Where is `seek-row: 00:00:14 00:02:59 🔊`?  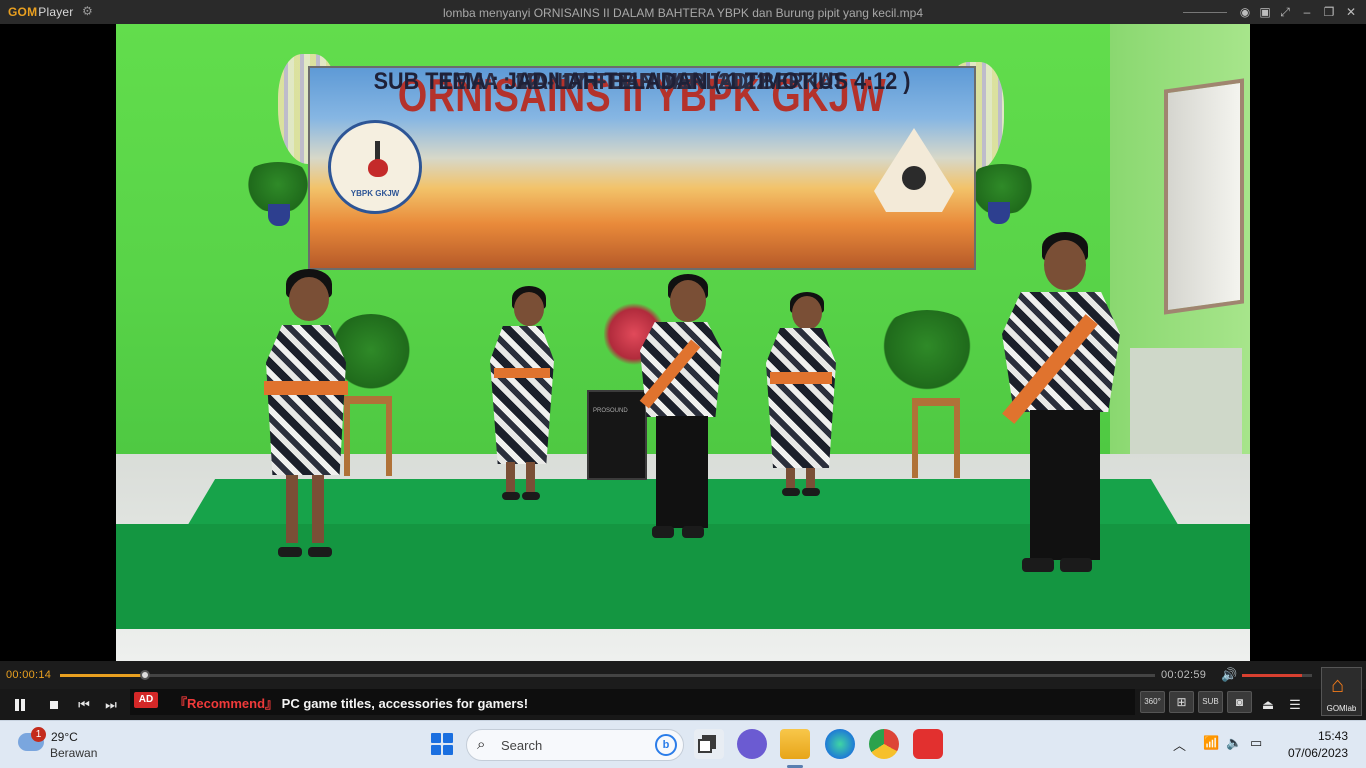 seek-row: 00:00:14 00:02:59 🔊 is located at coordinates (683, 675).